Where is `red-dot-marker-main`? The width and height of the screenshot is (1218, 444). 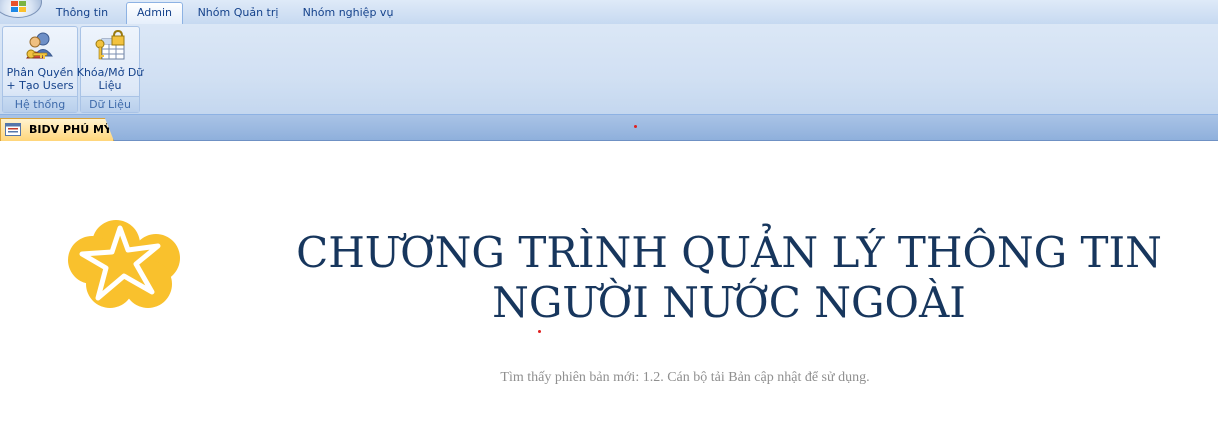 red-dot-marker-main is located at coordinates (539, 331).